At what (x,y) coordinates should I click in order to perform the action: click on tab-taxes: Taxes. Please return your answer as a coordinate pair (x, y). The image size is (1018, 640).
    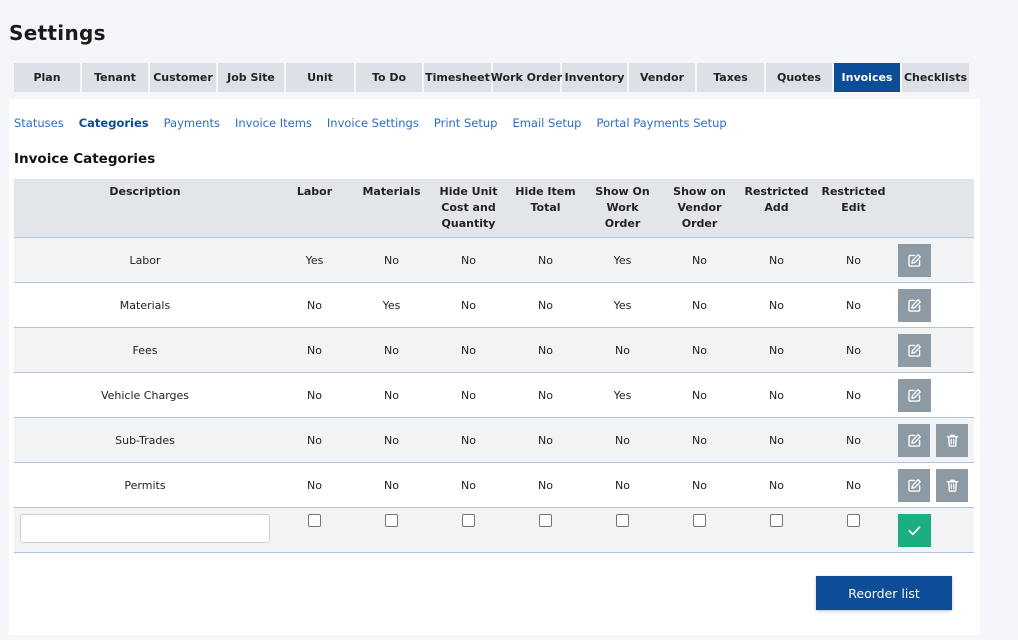
    Looking at the image, I should click on (730, 77).